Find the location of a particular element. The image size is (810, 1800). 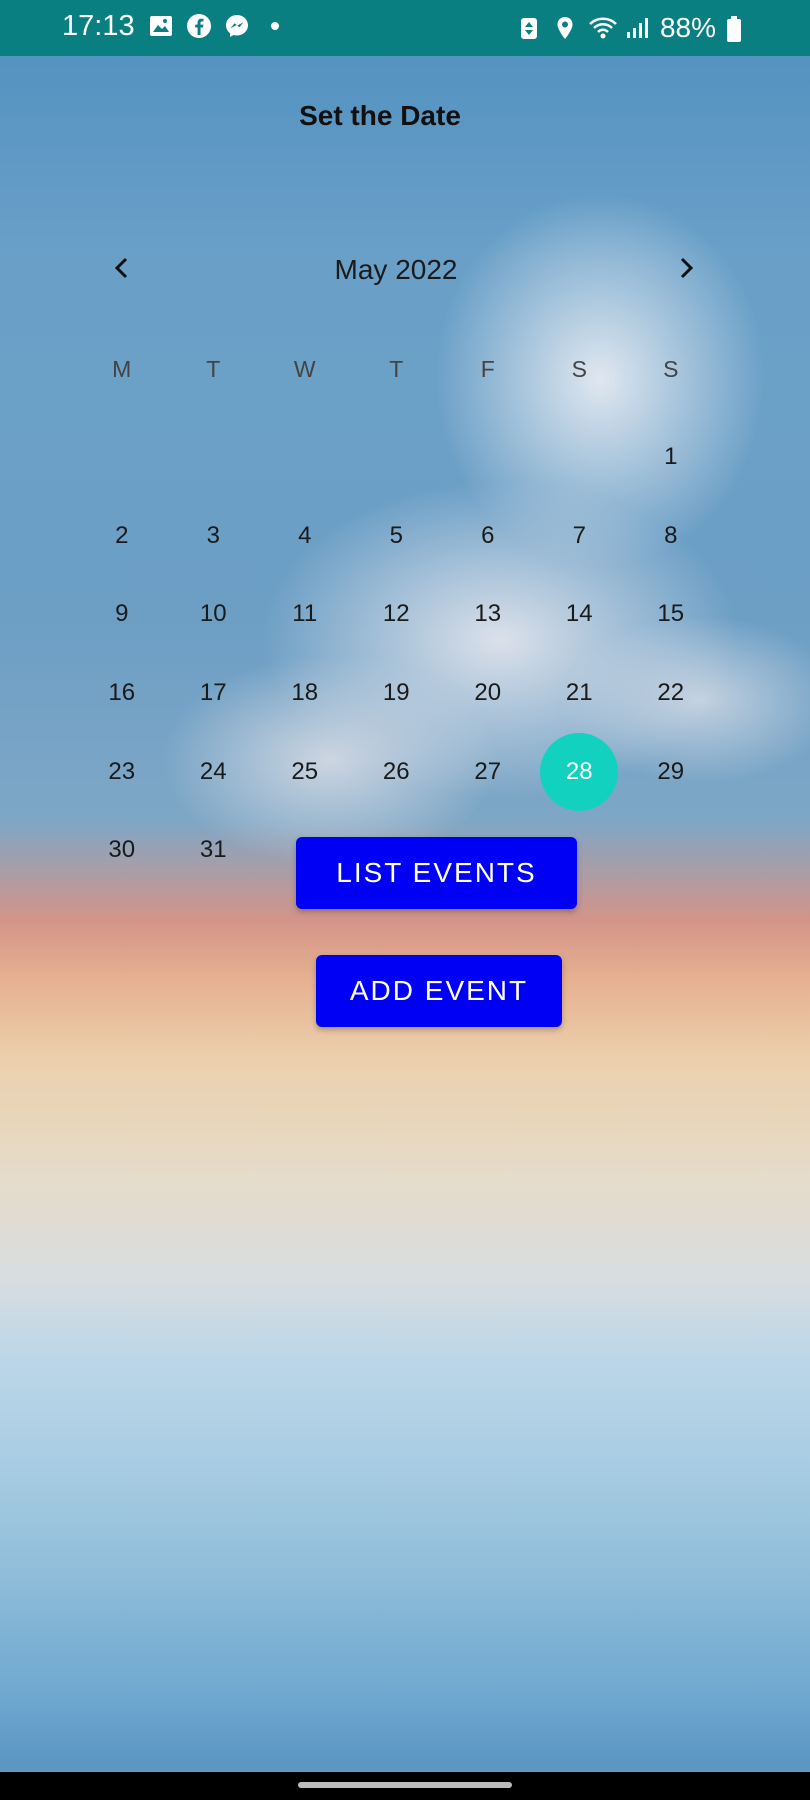

day-number: 28 is located at coordinates (579, 771).